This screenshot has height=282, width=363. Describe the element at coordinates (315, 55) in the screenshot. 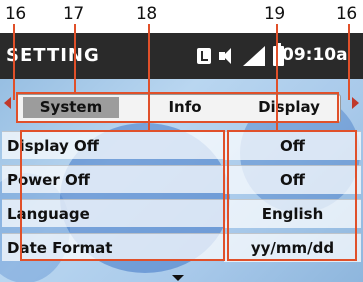

I see `clock: 09:10a` at that location.